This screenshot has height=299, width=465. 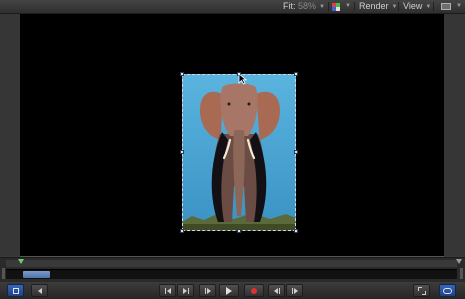 I want to click on previous-keyframe-icon, so click(x=276, y=290).